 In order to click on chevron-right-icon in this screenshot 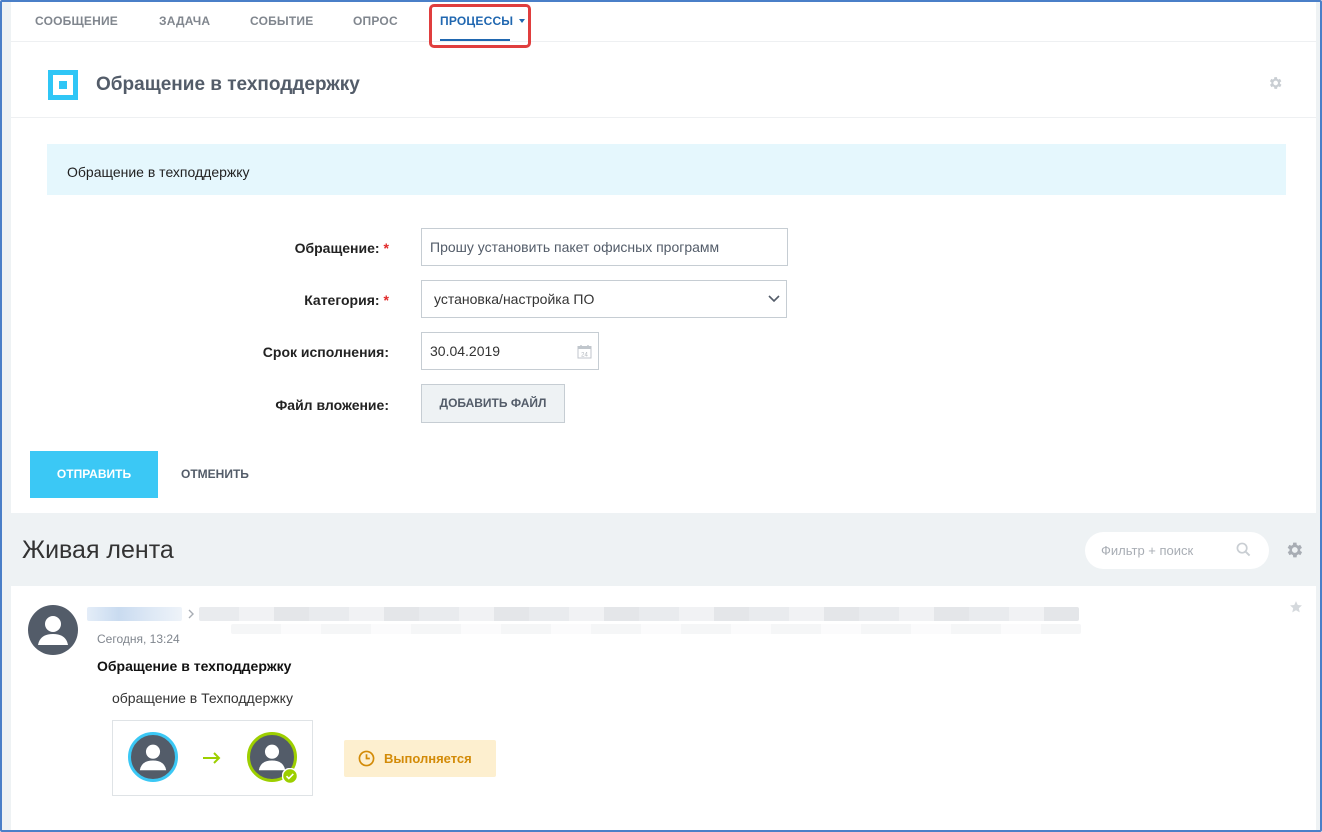, I will do `click(191, 614)`.